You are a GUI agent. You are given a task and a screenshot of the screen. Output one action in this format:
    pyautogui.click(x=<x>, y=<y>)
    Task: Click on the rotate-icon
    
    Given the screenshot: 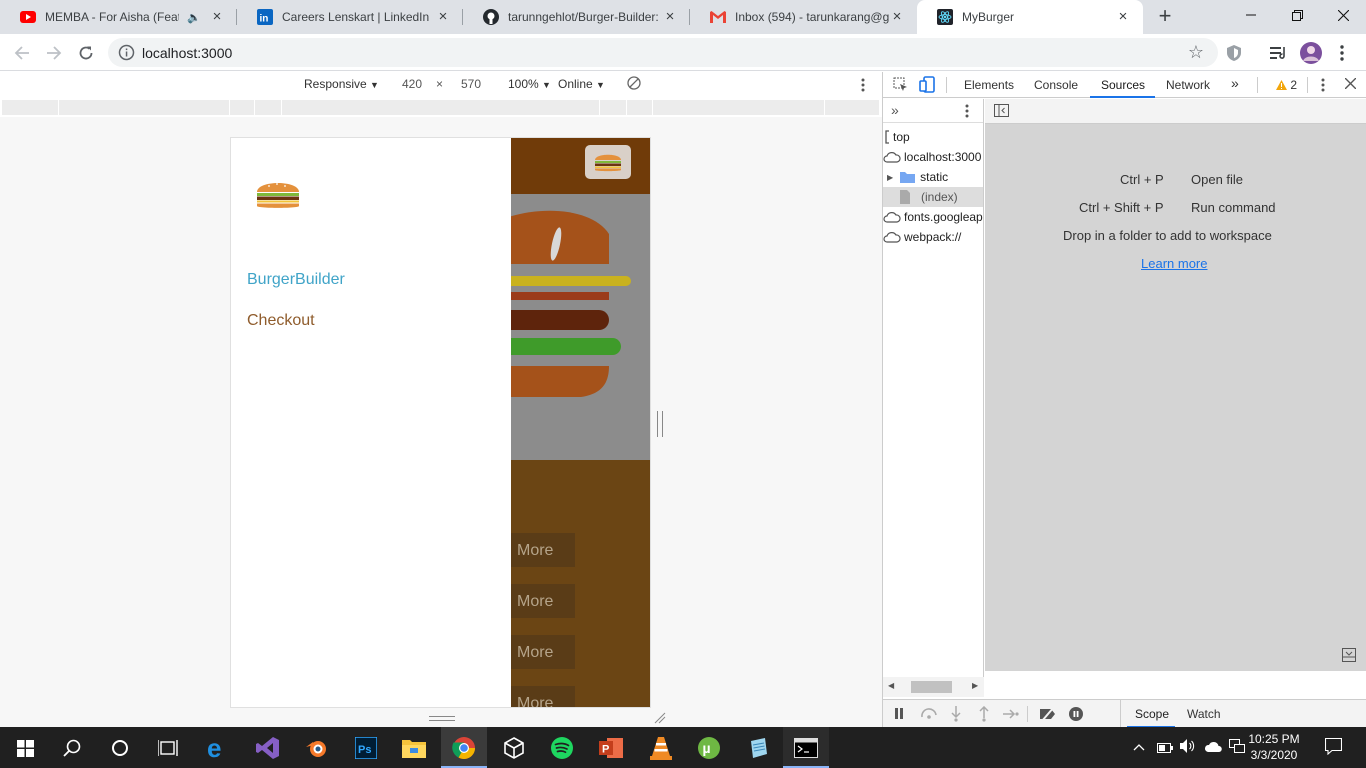 What is the action you would take?
    pyautogui.click(x=634, y=84)
    